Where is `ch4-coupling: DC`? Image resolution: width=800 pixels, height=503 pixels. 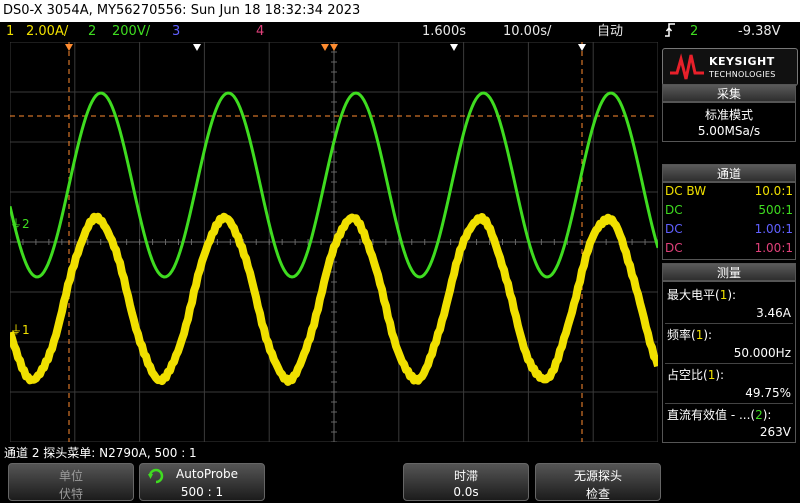
ch4-coupling: DC is located at coordinates (674, 248).